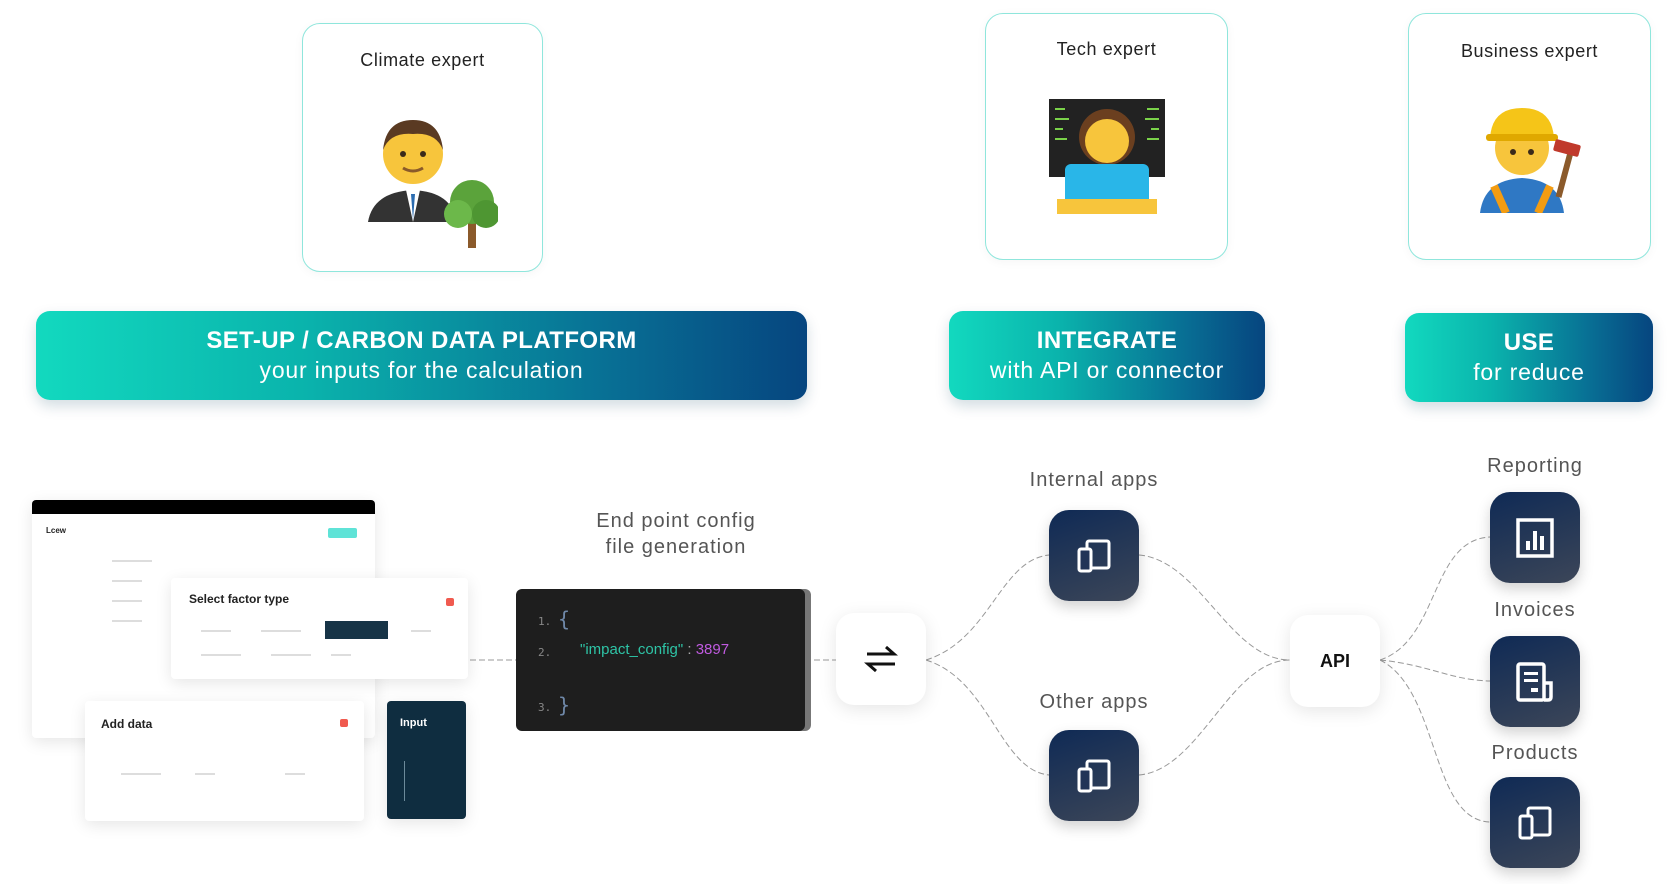  I want to click on banner-title: SET-UP / CARBON DATA PLATFORM, so click(421, 340).